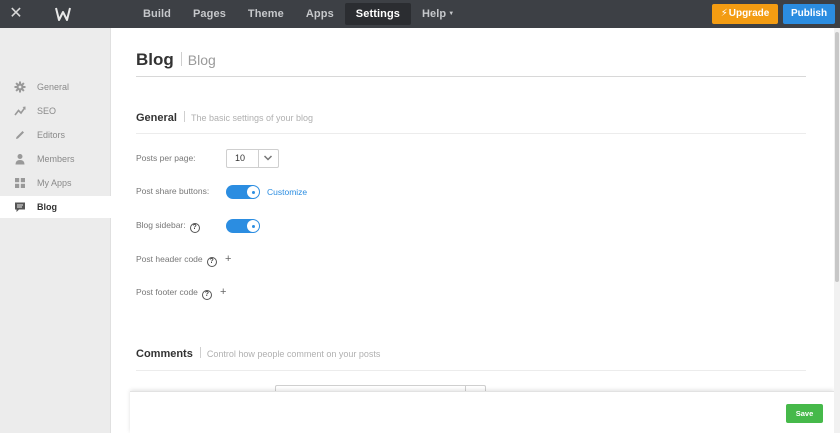  Describe the element at coordinates (167, 292) in the screenshot. I see `post-footer-code-label-text: Post footer code` at that location.